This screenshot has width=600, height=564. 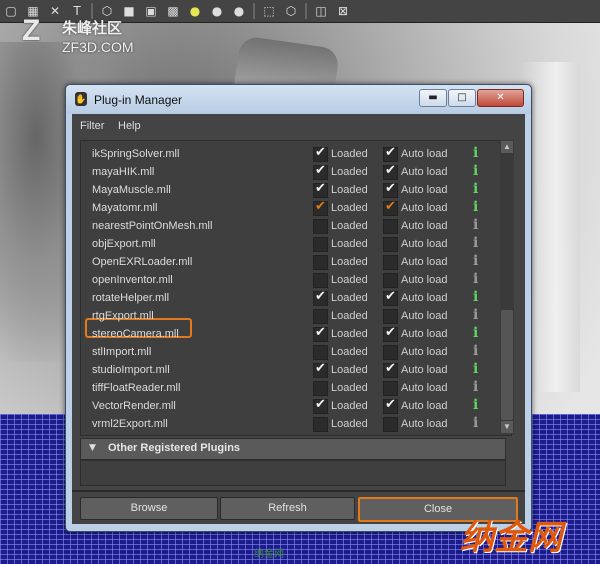 I want to click on scroll-down-arrow-icon: ▼, so click(x=507, y=427).